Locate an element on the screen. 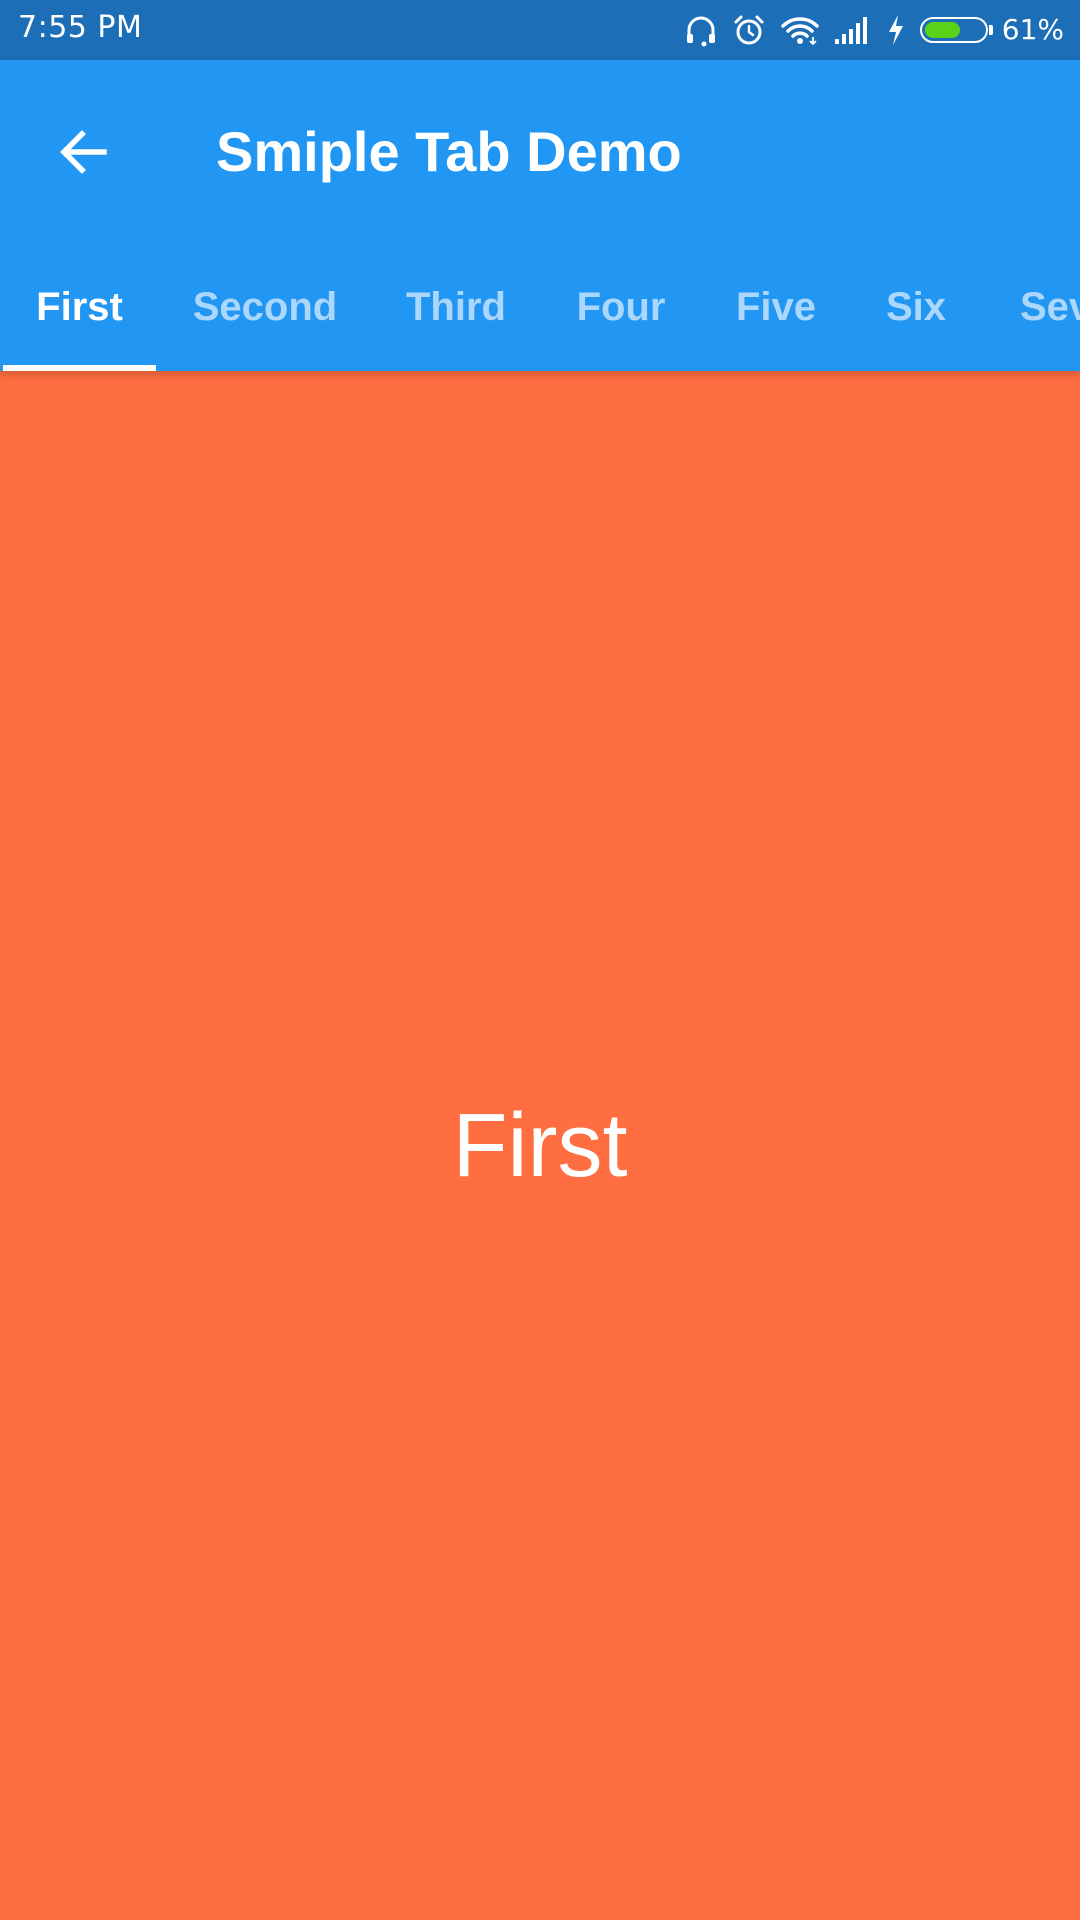  status-bar: 7:55 PM 61% is located at coordinates (540, 30).